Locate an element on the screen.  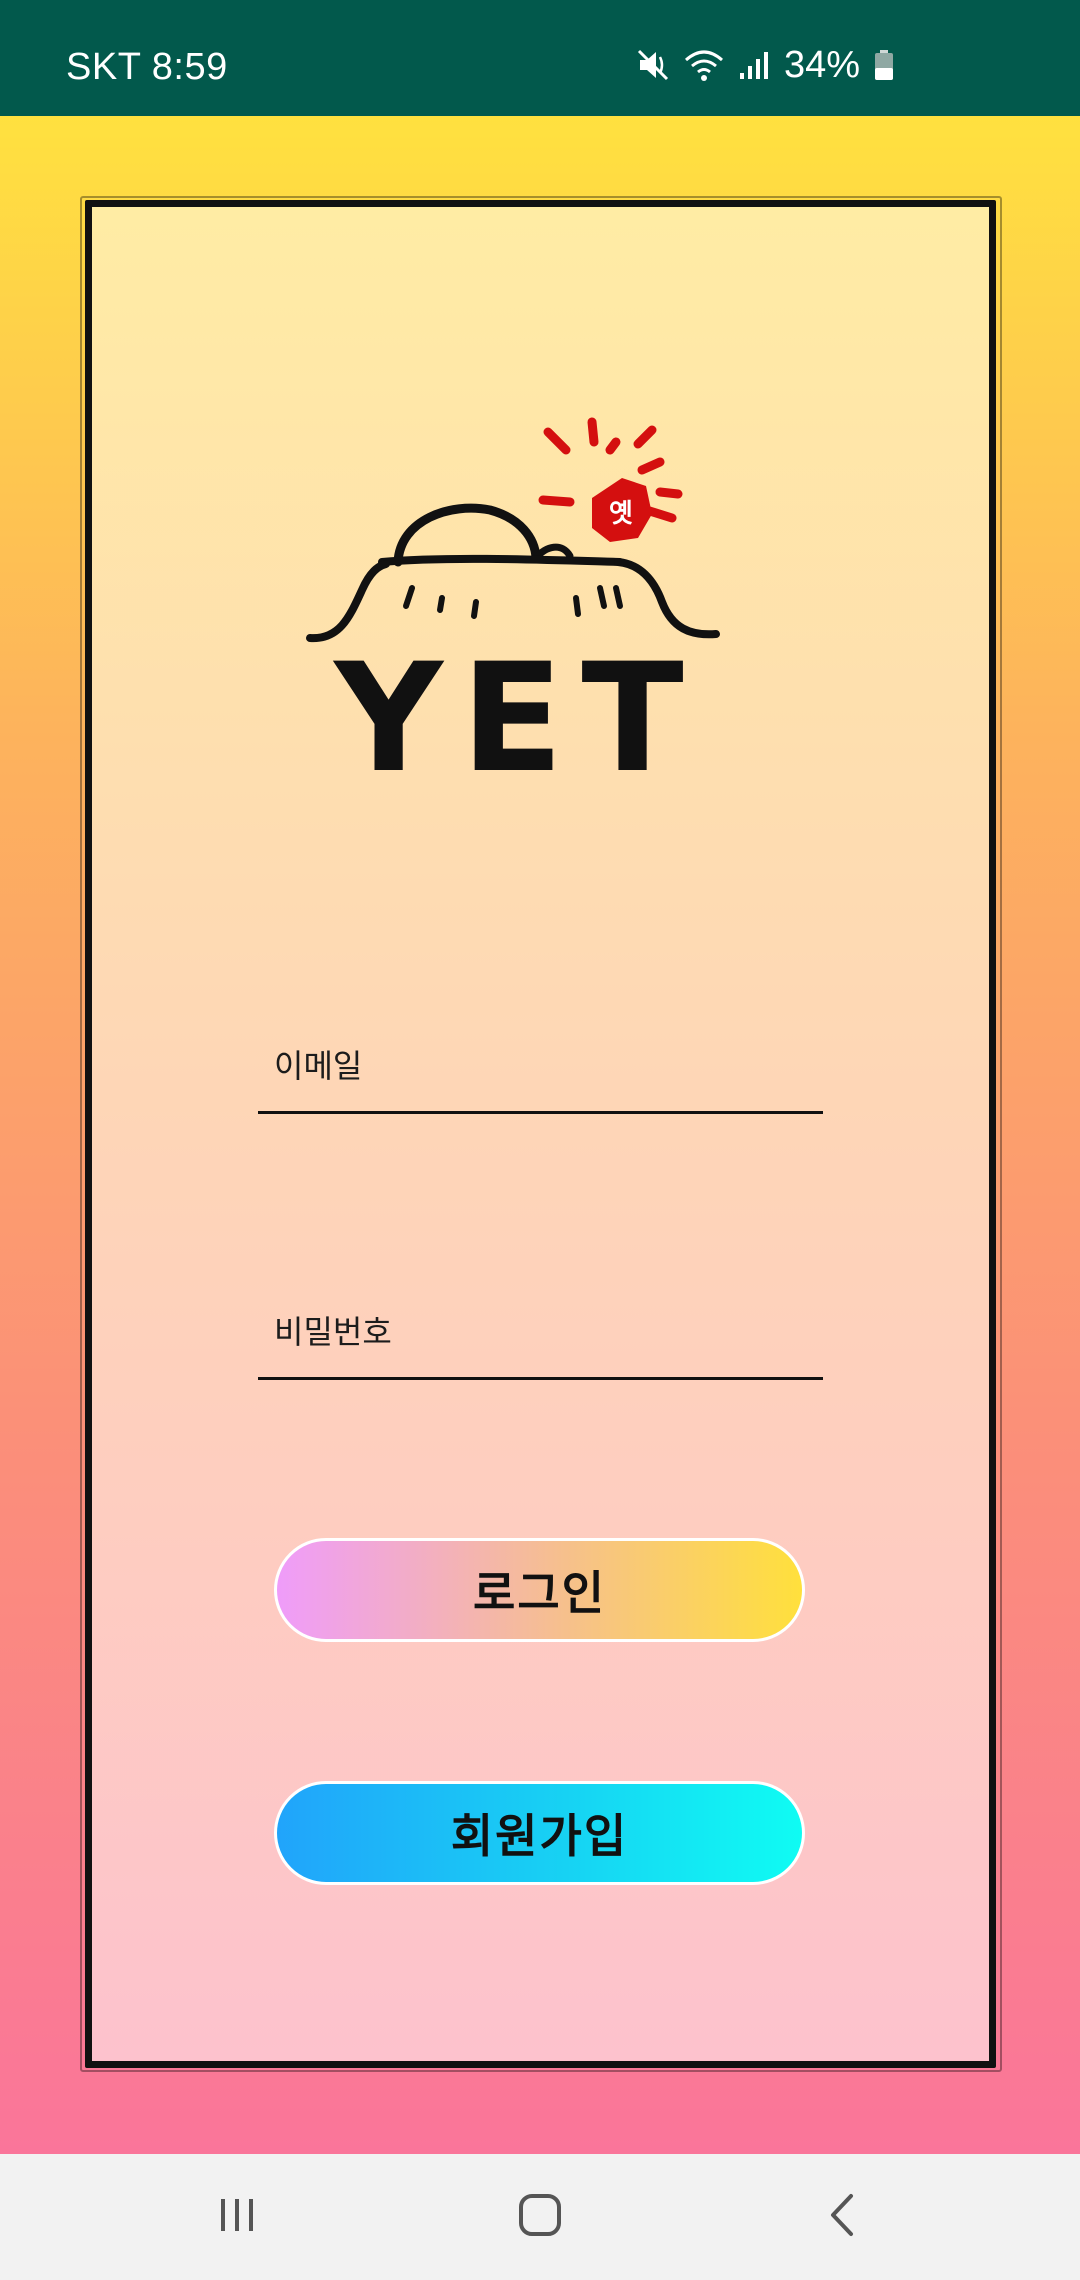
password-input is located at coordinates (539, 1332).